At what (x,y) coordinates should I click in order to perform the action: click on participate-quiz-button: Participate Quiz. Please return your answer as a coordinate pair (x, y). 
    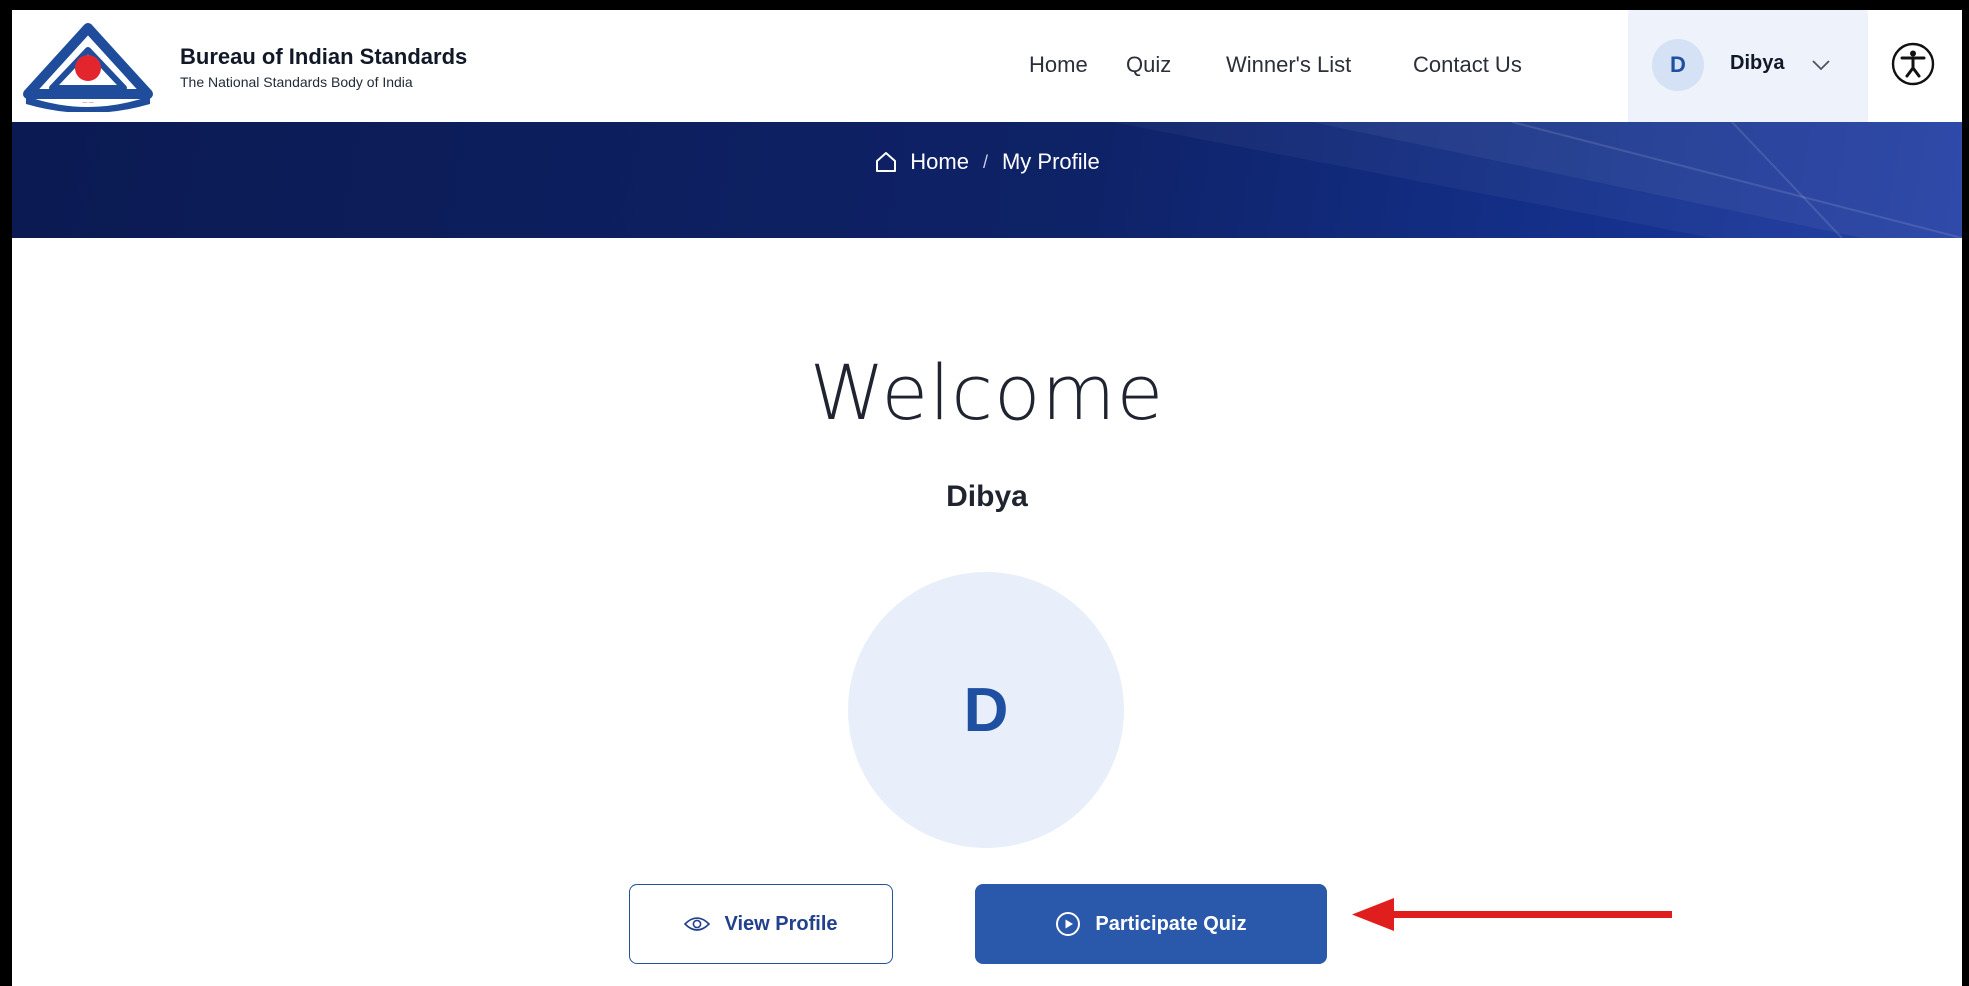
    Looking at the image, I should click on (1151, 924).